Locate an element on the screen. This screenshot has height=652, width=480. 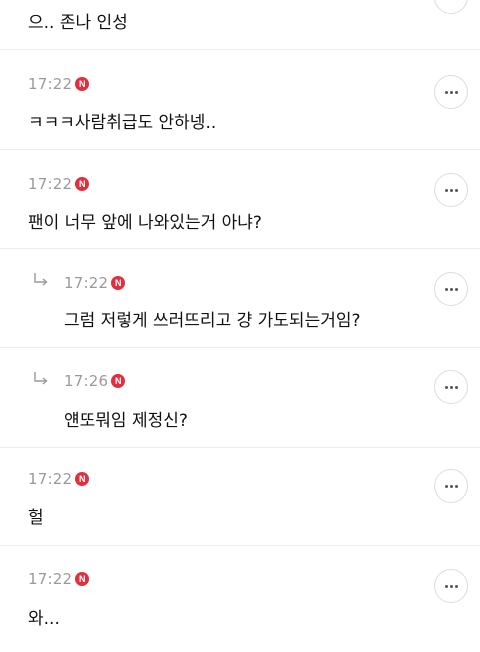
comment-item: 으.. 존나 인성 is located at coordinates (240, 25).